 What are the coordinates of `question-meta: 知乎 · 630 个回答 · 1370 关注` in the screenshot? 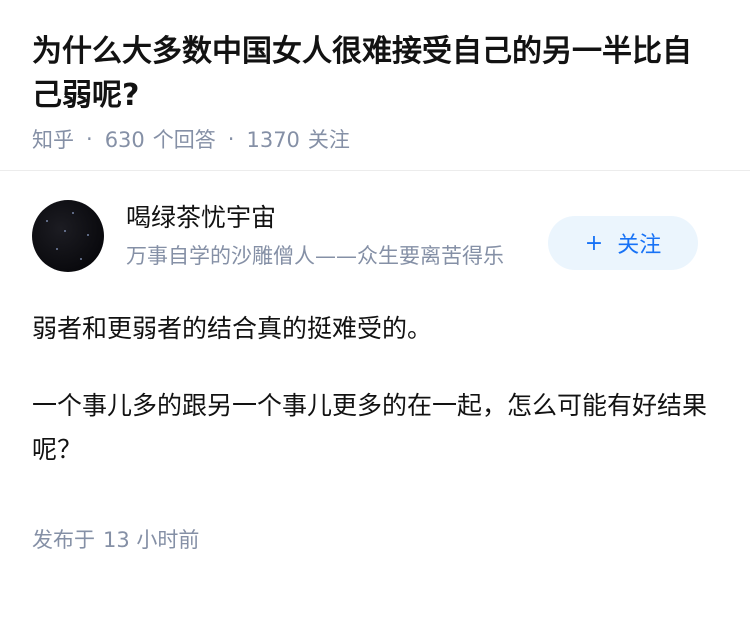 It's located at (375, 139).